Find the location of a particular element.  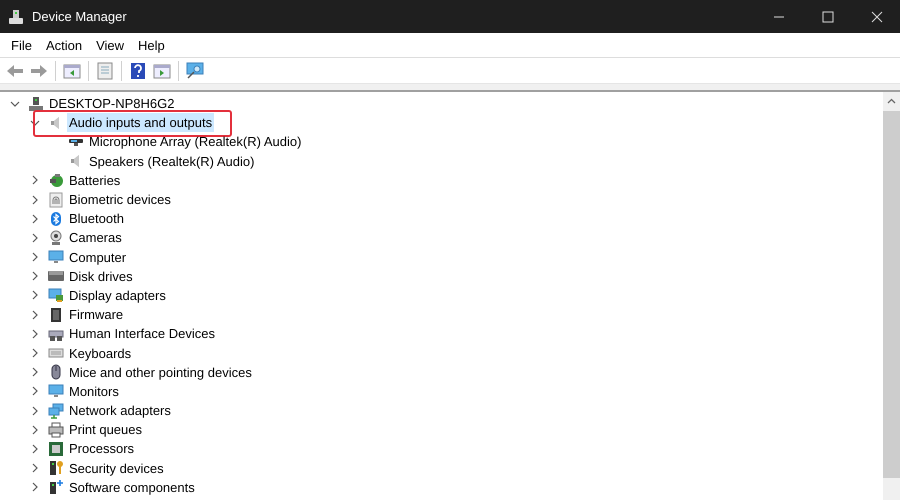

menu-item: Help is located at coordinates (151, 45).